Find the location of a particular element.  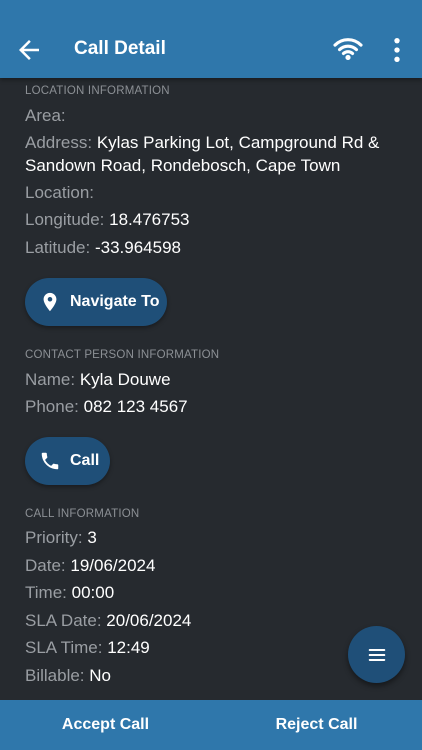

page-title: Call Detail is located at coordinates (120, 48).